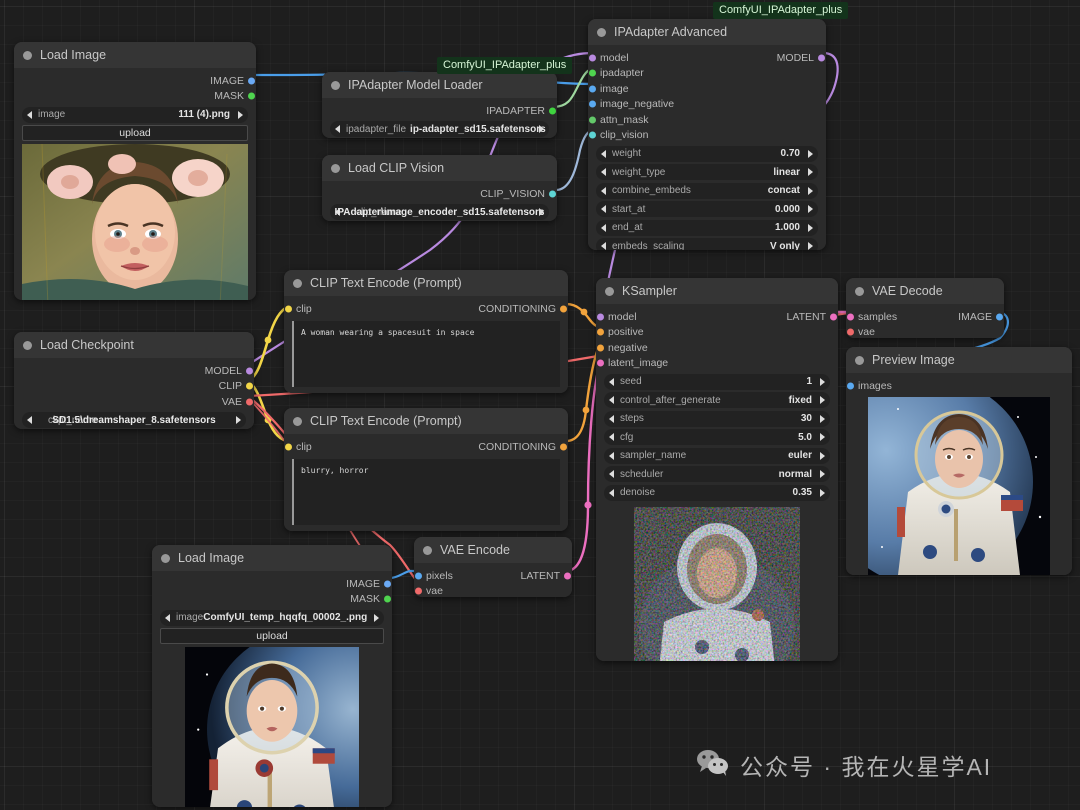  What do you see at coordinates (821, 58) in the screenshot?
I see `output-socket-model` at bounding box center [821, 58].